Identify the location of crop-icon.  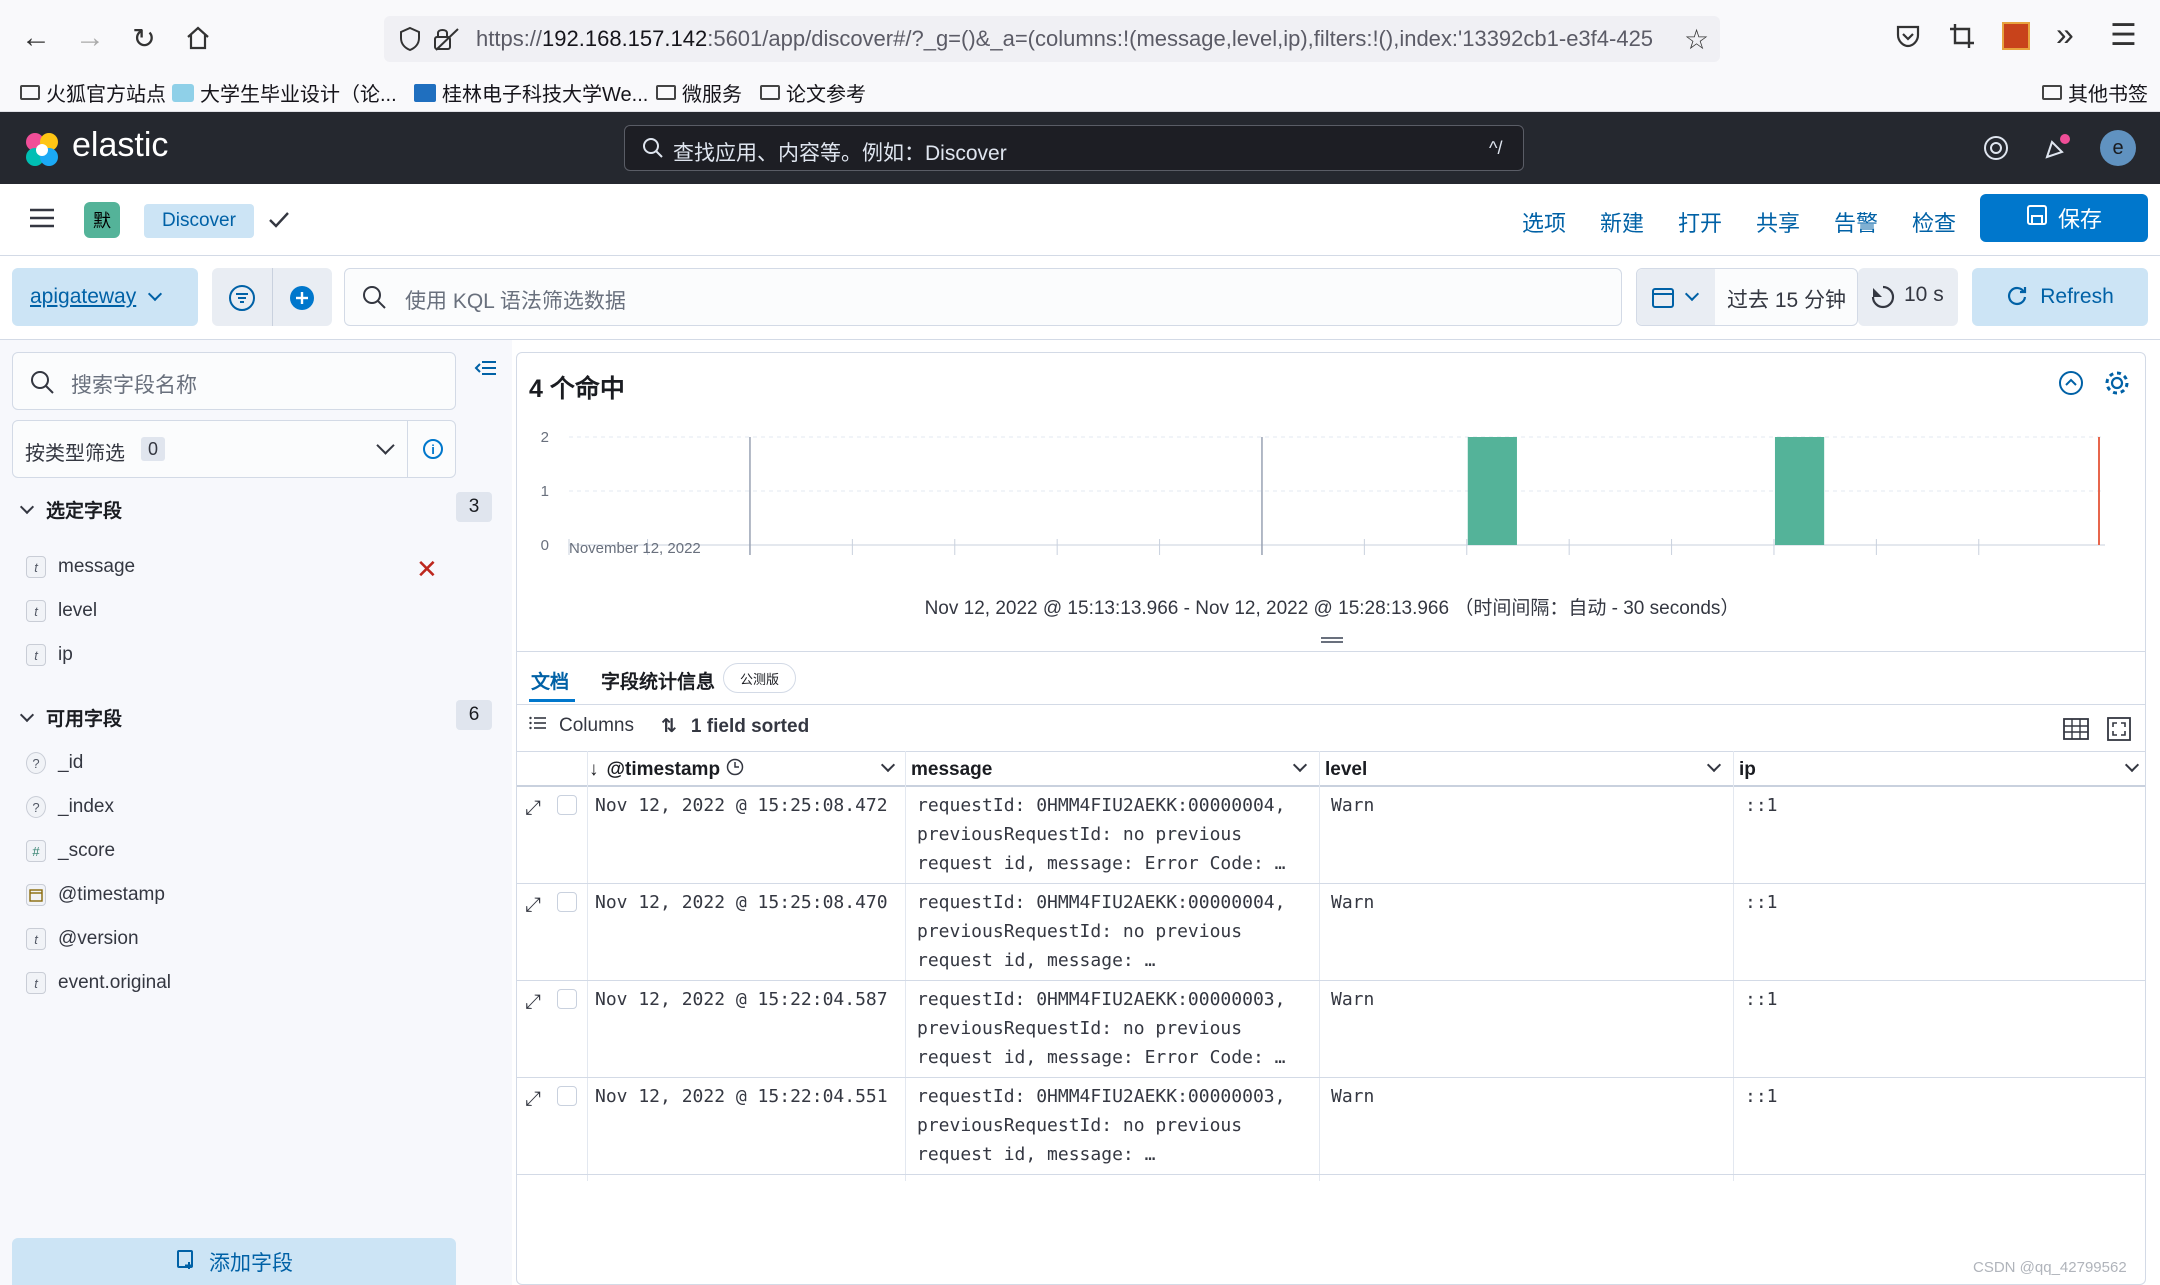
(1962, 38).